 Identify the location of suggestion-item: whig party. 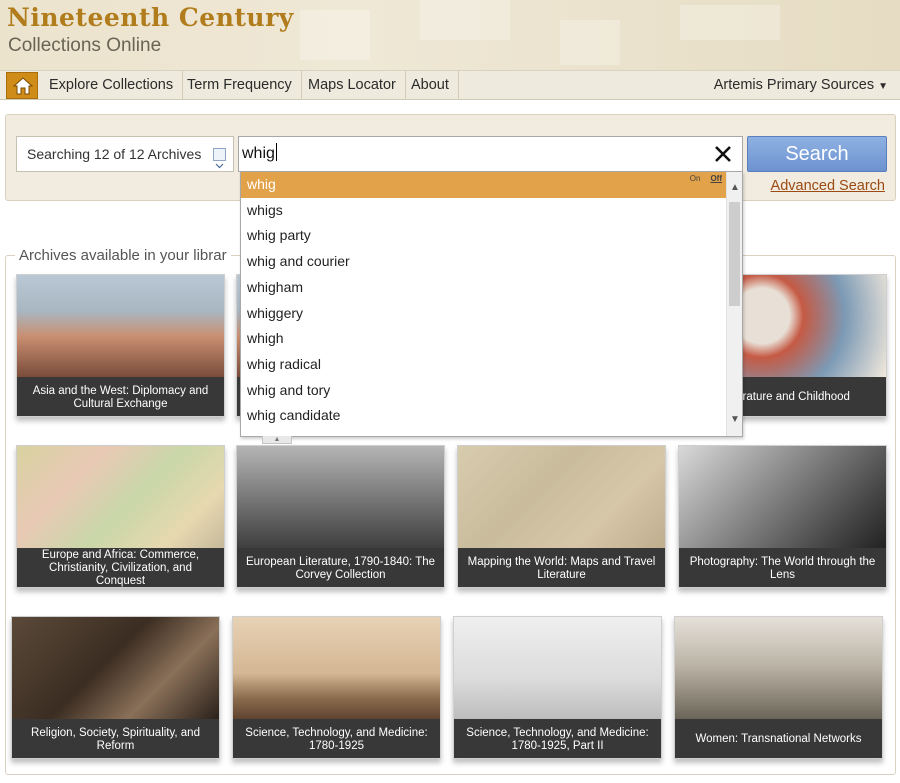
(484, 236).